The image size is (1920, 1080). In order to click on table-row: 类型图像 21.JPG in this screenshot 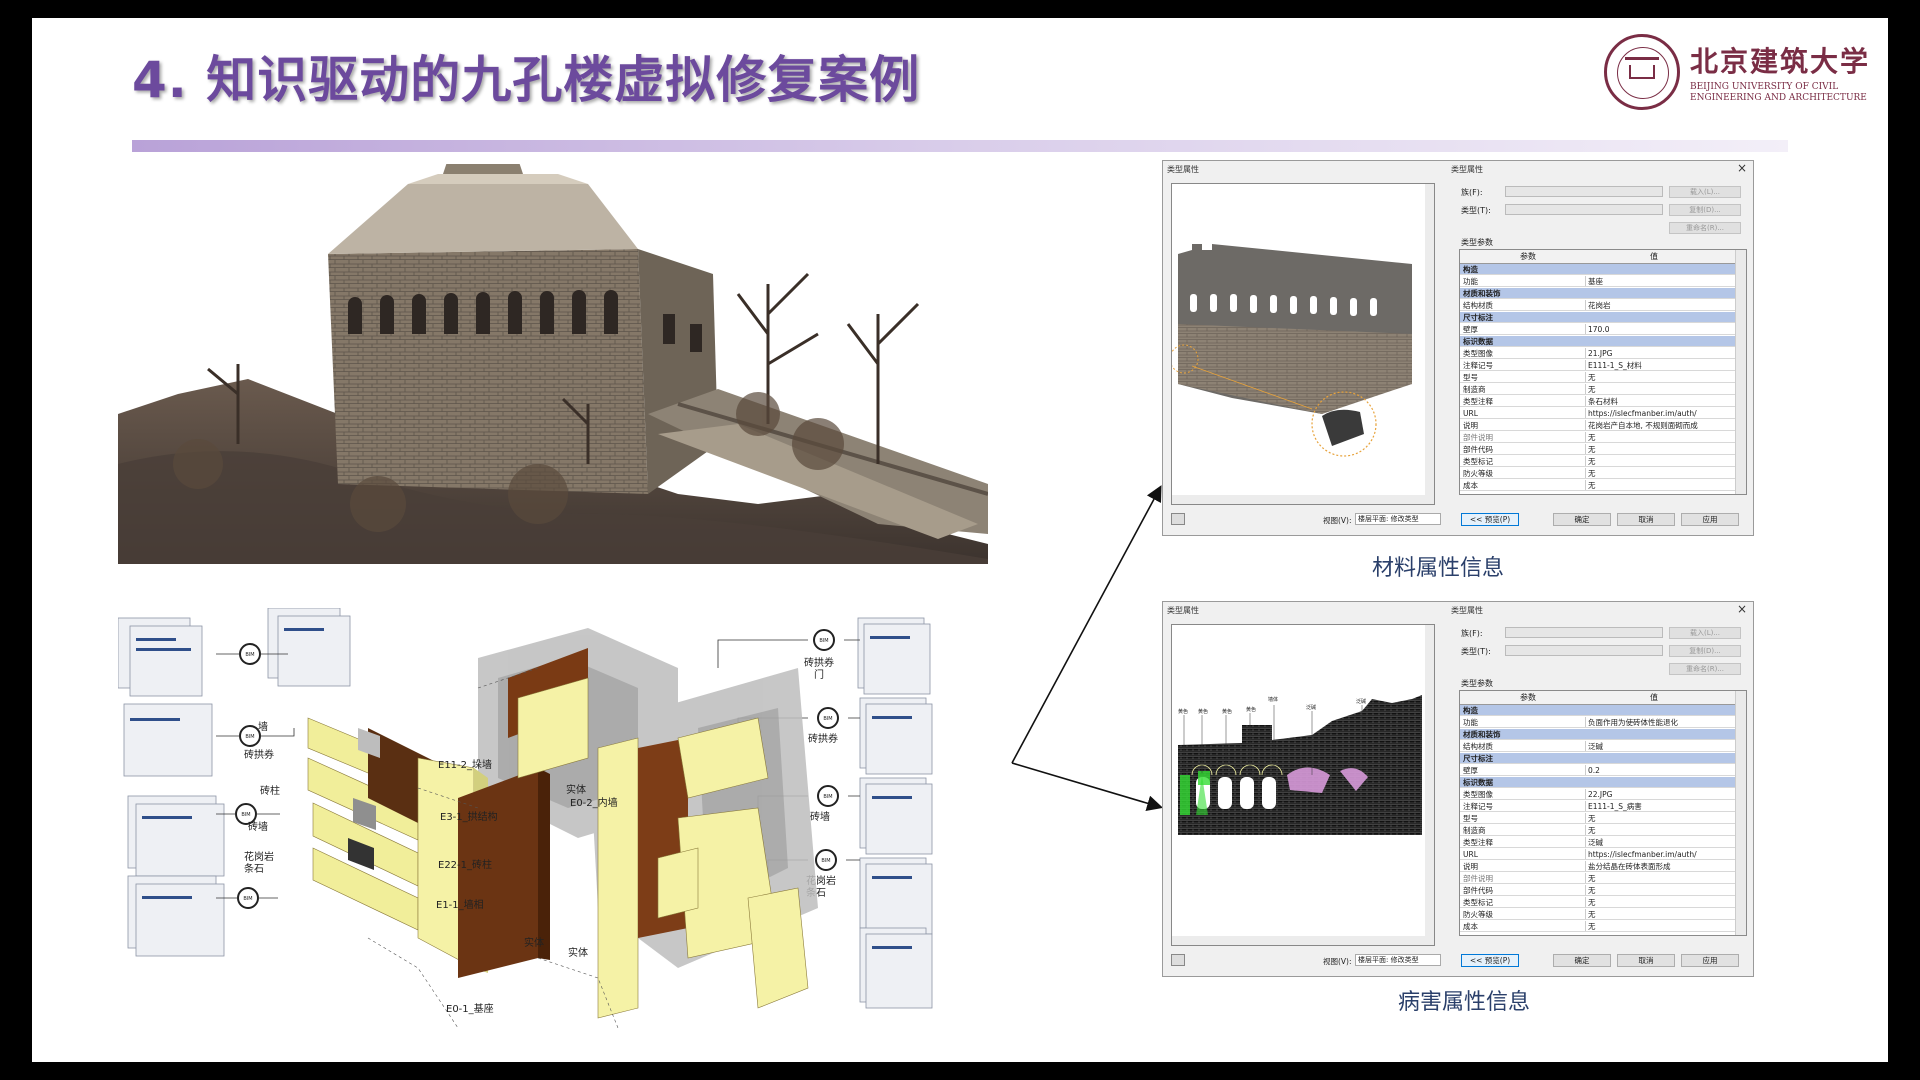, I will do `click(1598, 353)`.